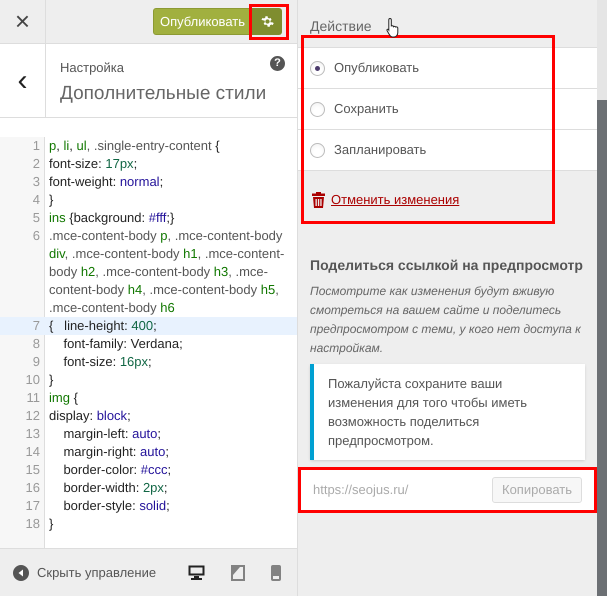 Image resolution: width=607 pixels, height=596 pixels. What do you see at coordinates (602, 348) in the screenshot?
I see `scrollbar-thumb` at bounding box center [602, 348].